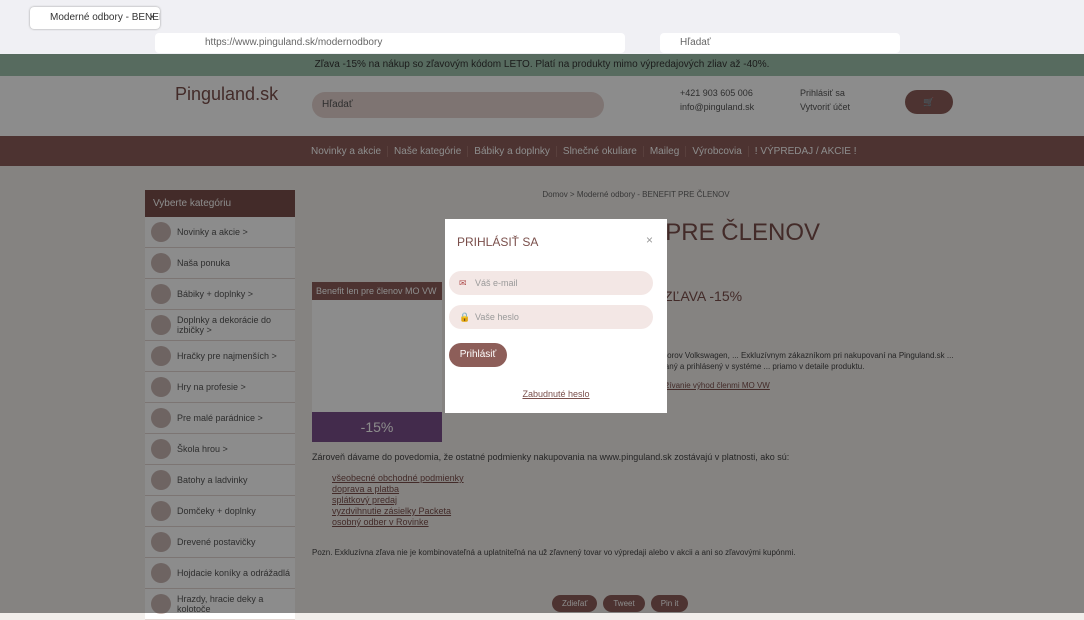 The image size is (1084, 620). I want to click on password-placeholder: Vaše heslo, so click(497, 317).